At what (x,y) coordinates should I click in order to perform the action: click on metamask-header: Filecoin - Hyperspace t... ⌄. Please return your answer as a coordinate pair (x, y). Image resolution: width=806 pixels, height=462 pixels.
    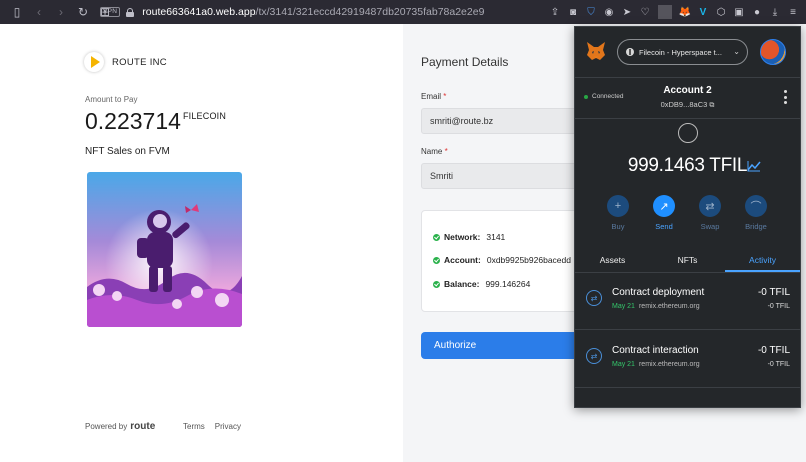
    Looking at the image, I should click on (687, 52).